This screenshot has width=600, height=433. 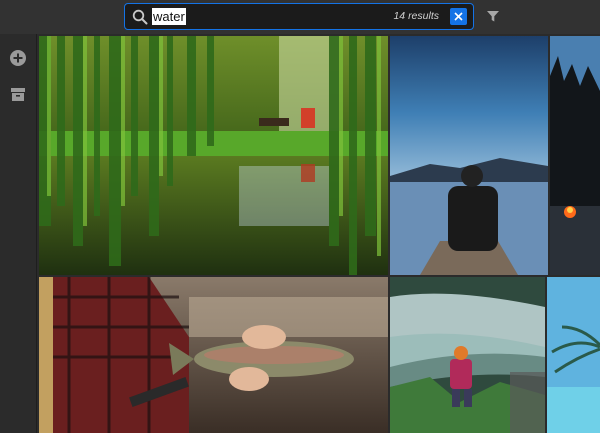 What do you see at coordinates (18, 94) in the screenshot?
I see `archive-icon` at bounding box center [18, 94].